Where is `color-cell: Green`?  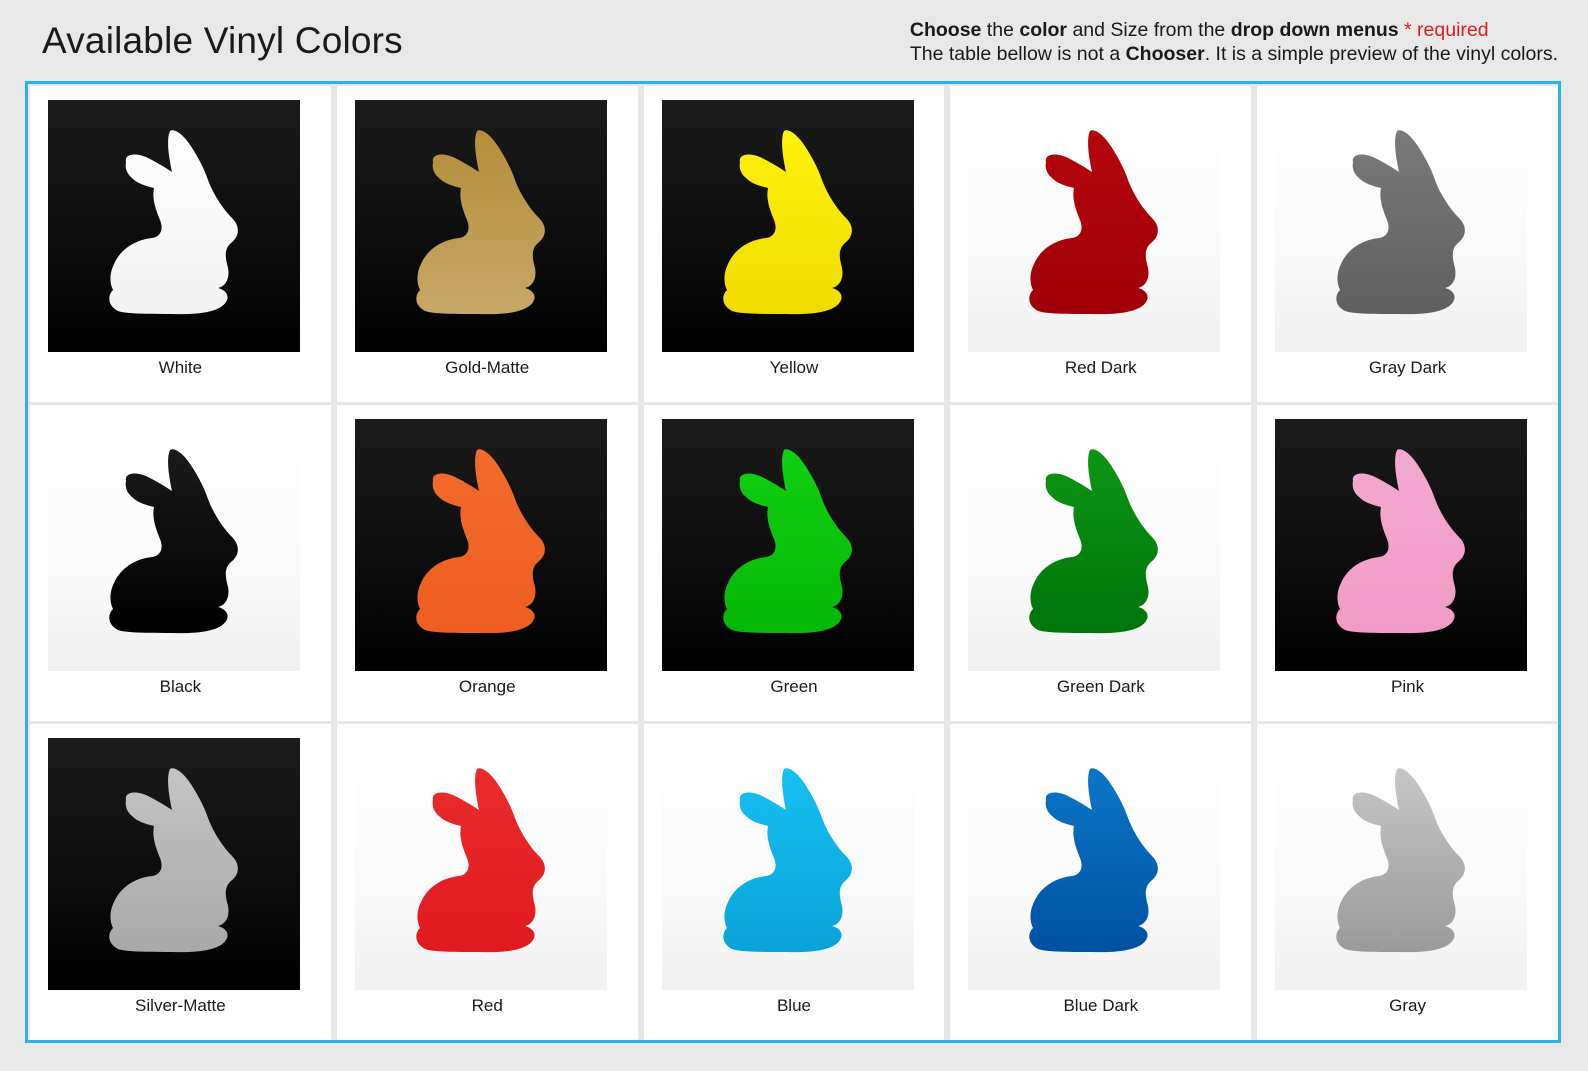 color-cell: Green is located at coordinates (794, 563).